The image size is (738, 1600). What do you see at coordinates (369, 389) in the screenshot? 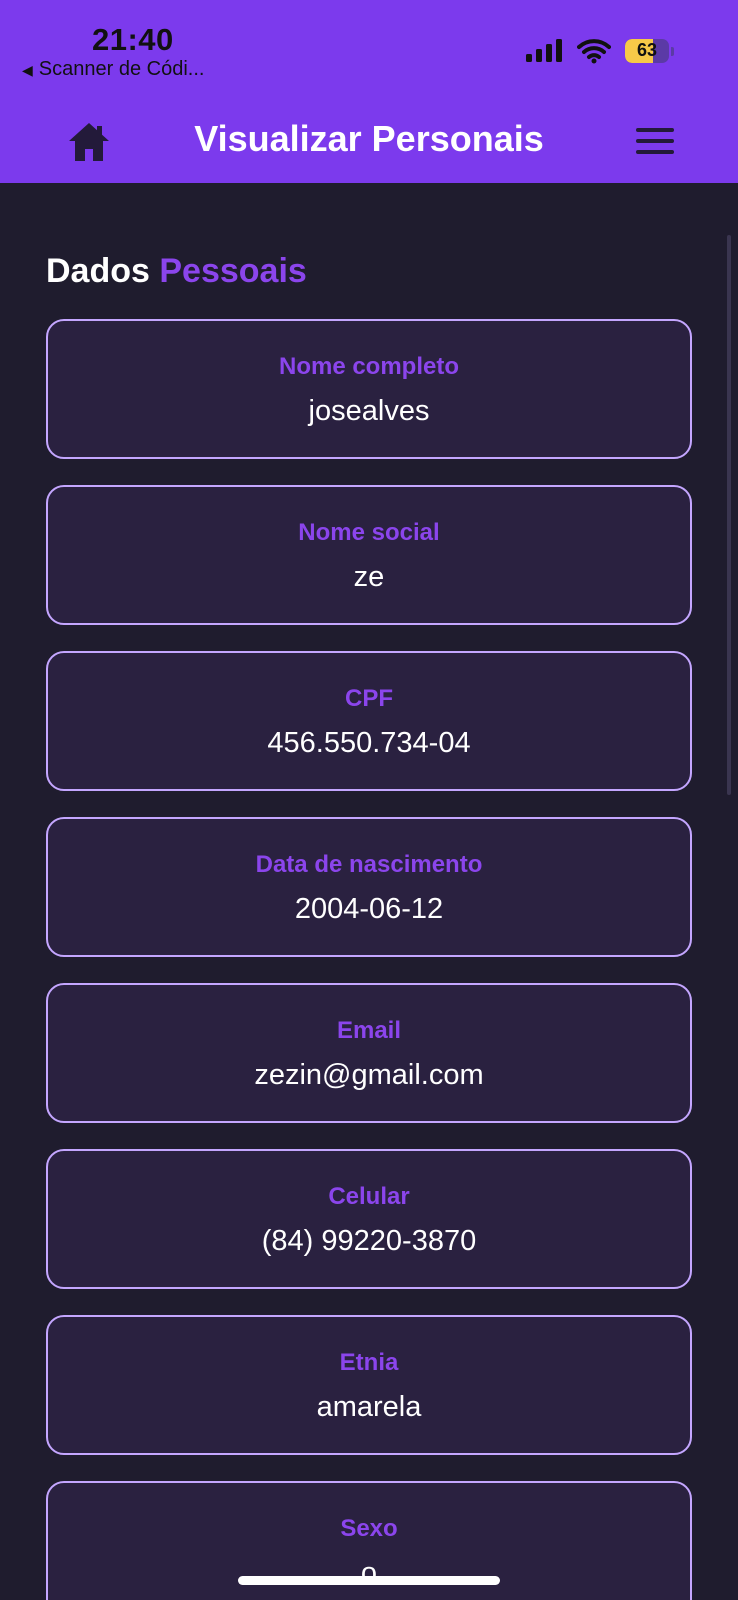
I see `field-card-nome-completo: Nome completo josealves` at bounding box center [369, 389].